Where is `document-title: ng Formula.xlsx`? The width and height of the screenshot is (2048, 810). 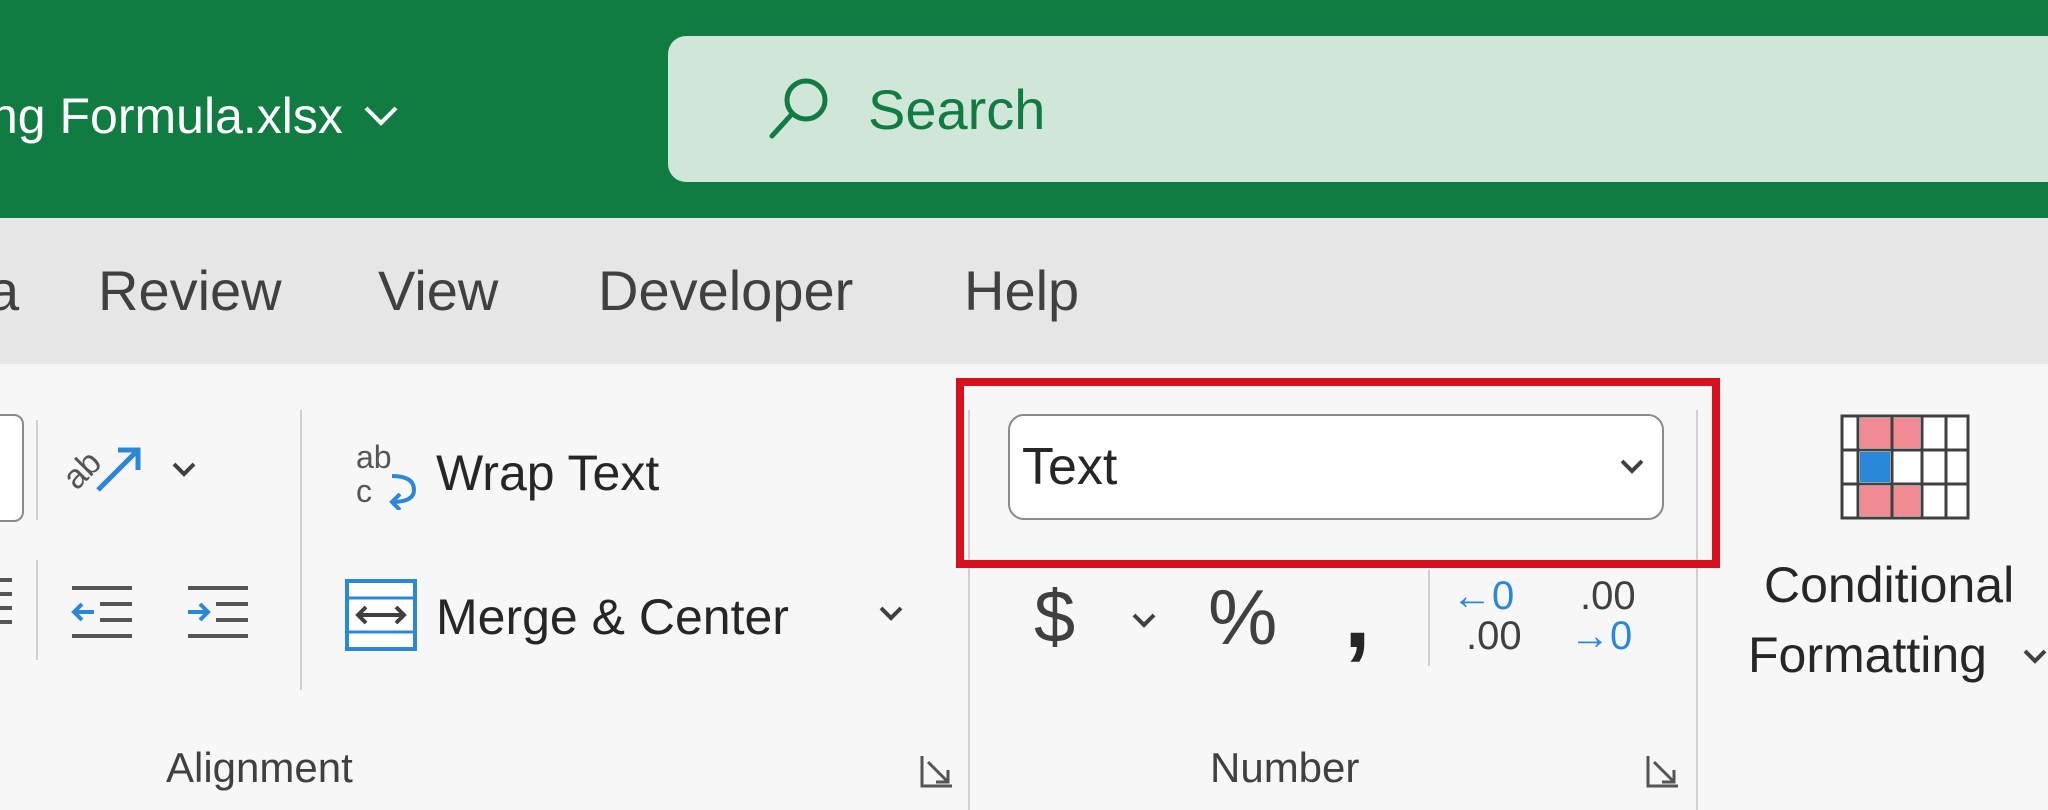 document-title: ng Formula.xlsx is located at coordinates (171, 116).